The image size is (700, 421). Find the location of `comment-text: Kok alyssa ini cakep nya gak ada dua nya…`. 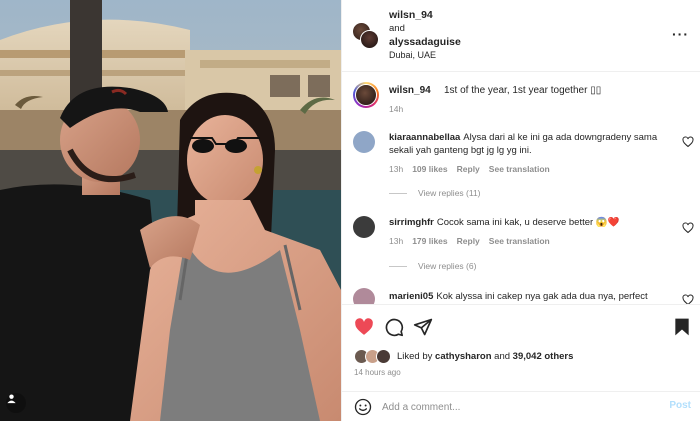

comment-text: Kok alyssa ini cakep nya gak ada dua nya… is located at coordinates (542, 296).